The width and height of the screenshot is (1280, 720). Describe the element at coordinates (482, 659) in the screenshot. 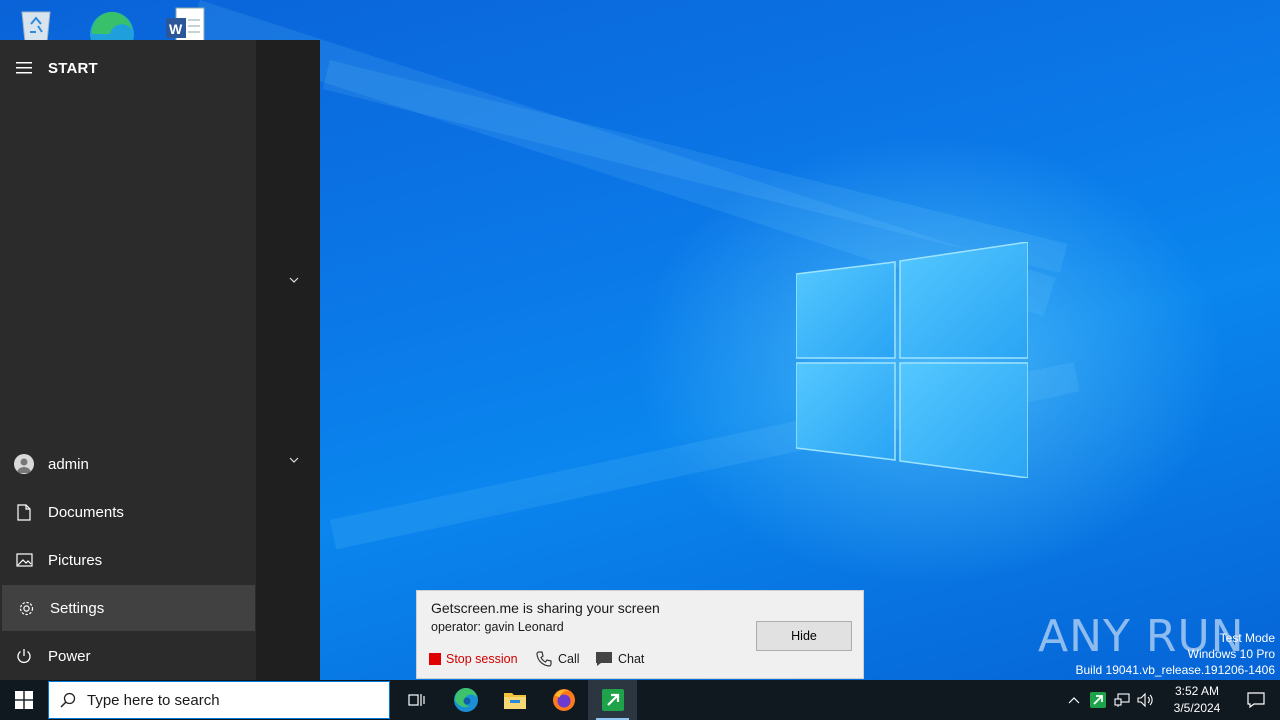

I see `stop-session-label: Stop session` at that location.